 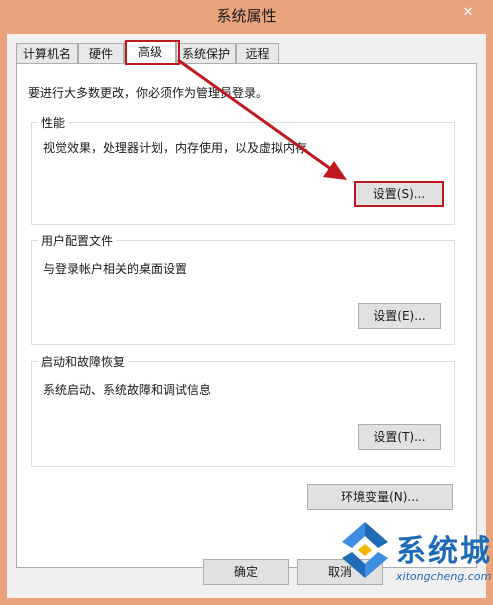 What do you see at coordinates (101, 53) in the screenshot?
I see `tab-hardware: 硬件` at bounding box center [101, 53].